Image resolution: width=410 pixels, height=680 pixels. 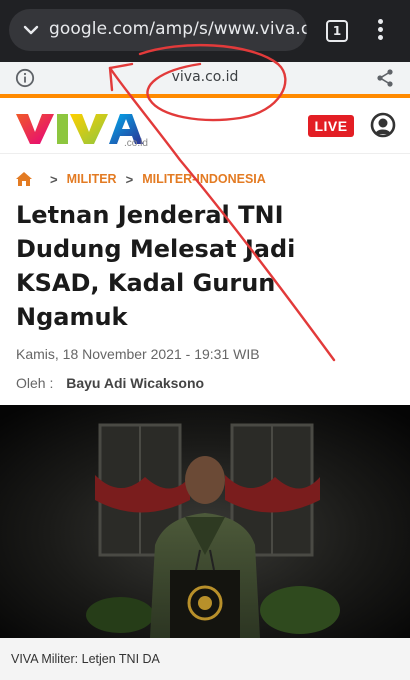 I want to click on author-label: Oleh :, so click(x=35, y=383).